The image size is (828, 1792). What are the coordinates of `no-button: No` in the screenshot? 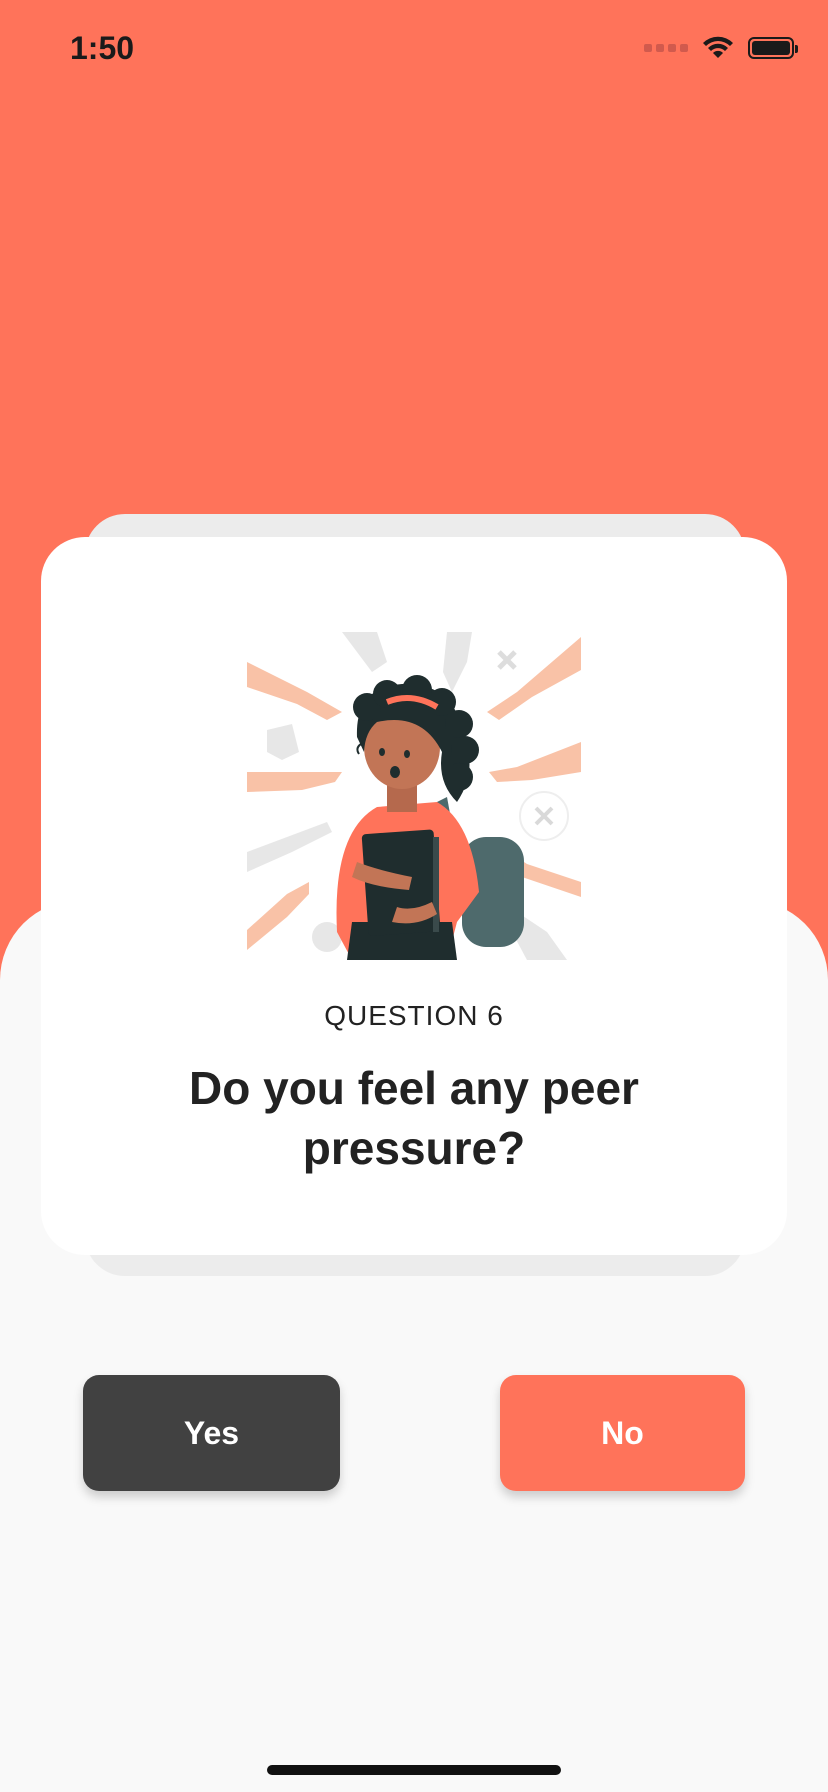 It's located at (622, 1433).